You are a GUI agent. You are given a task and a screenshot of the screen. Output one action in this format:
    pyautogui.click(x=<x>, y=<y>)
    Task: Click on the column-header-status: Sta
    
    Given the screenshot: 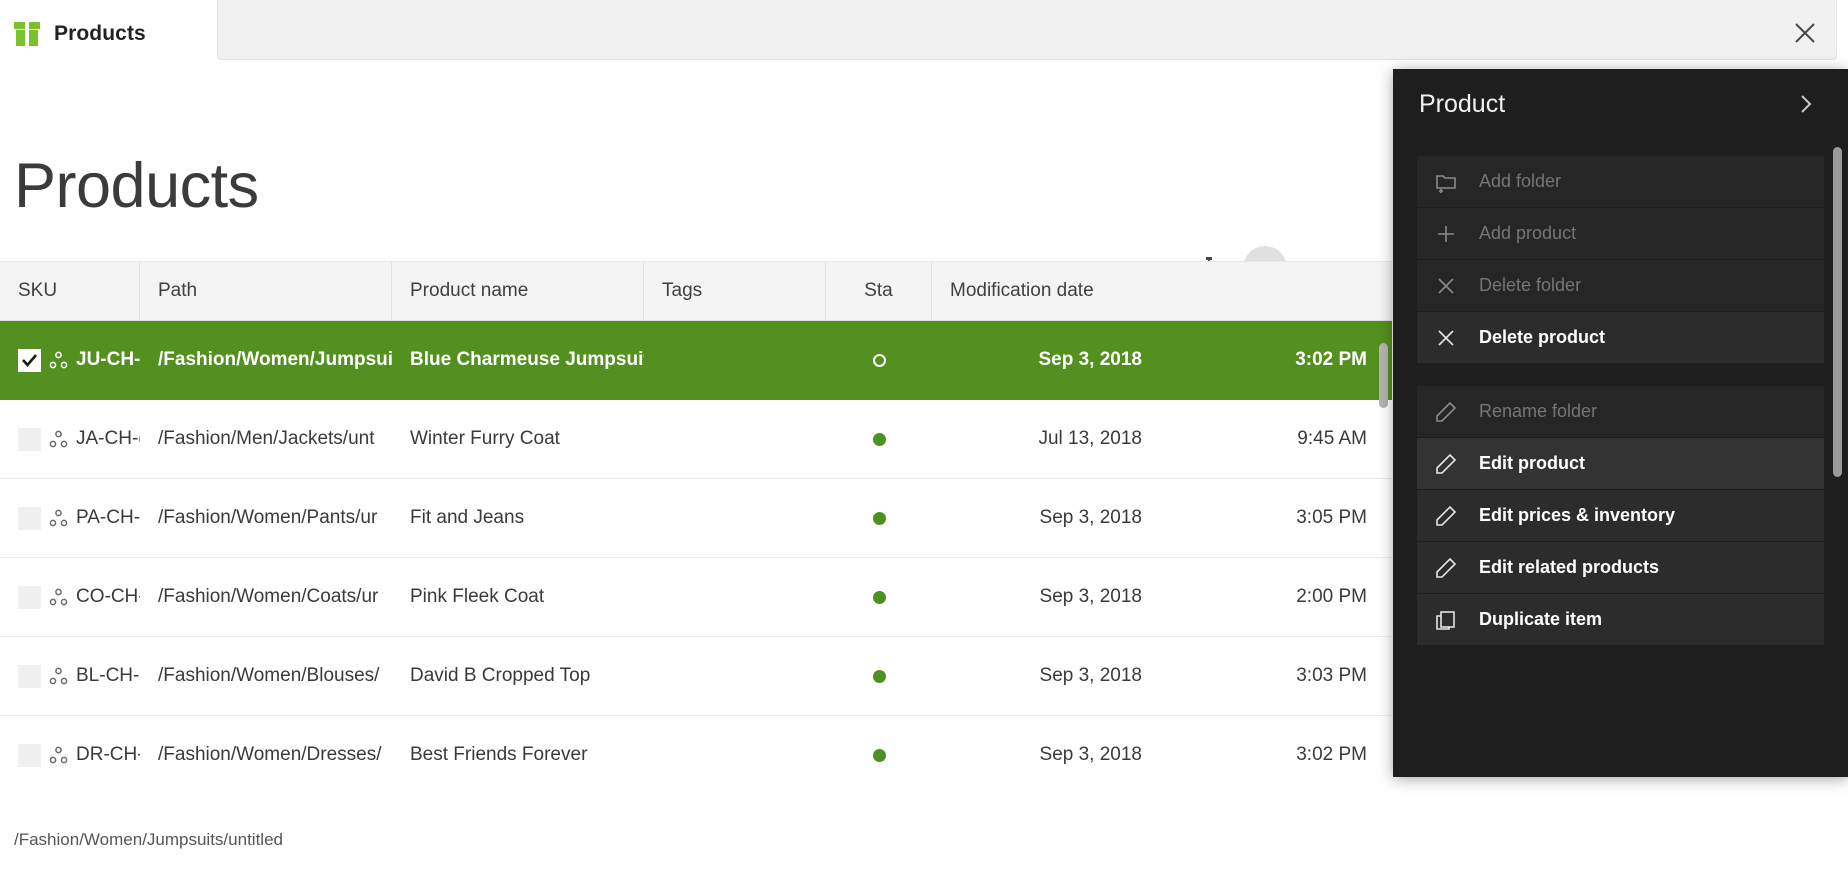 What is the action you would take?
    pyautogui.click(x=879, y=291)
    